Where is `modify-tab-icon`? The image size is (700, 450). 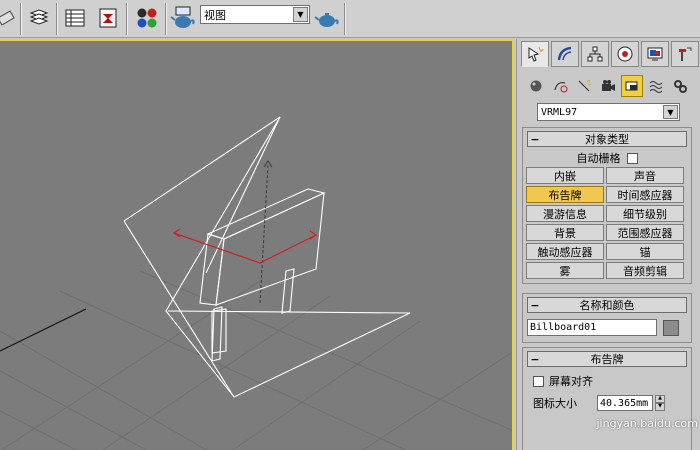
modify-tab-icon is located at coordinates (565, 54).